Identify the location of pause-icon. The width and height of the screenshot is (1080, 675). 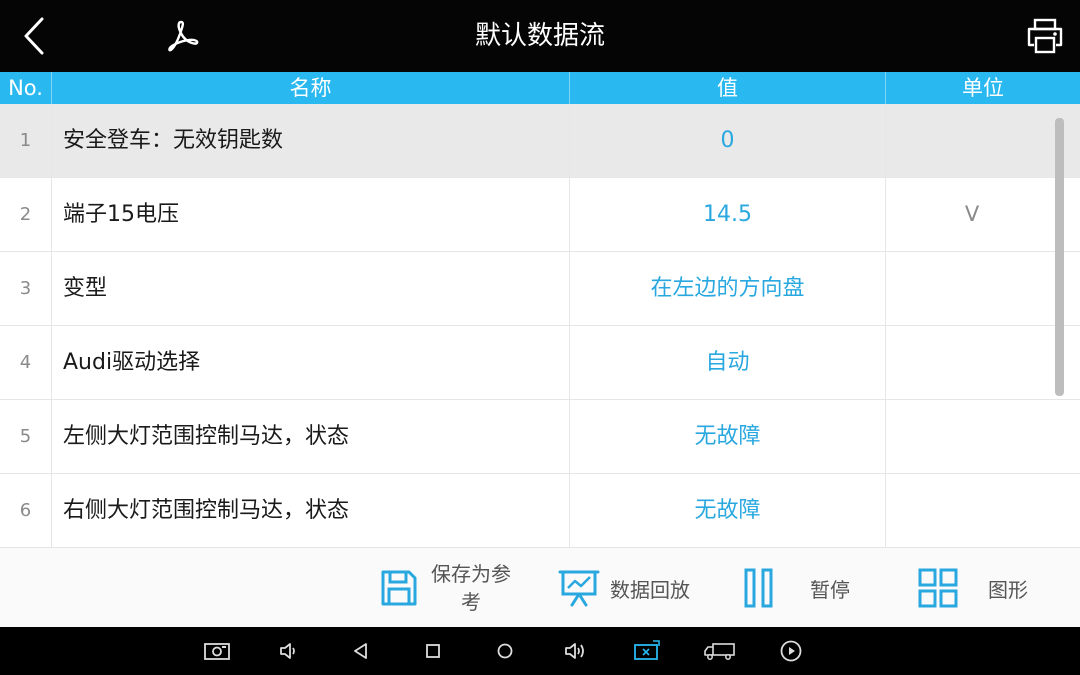
(758, 588).